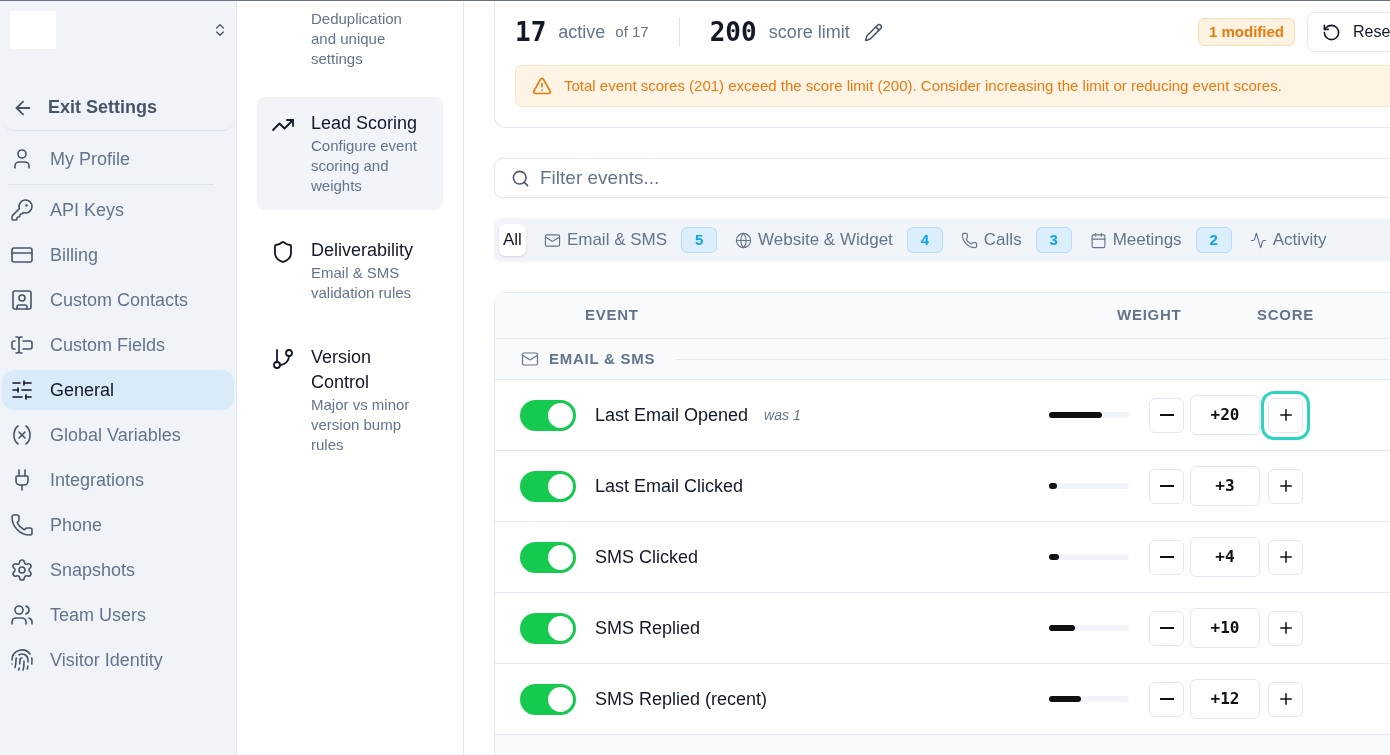 This screenshot has width=1390, height=755. What do you see at coordinates (873, 32) in the screenshot?
I see `edit-icon` at bounding box center [873, 32].